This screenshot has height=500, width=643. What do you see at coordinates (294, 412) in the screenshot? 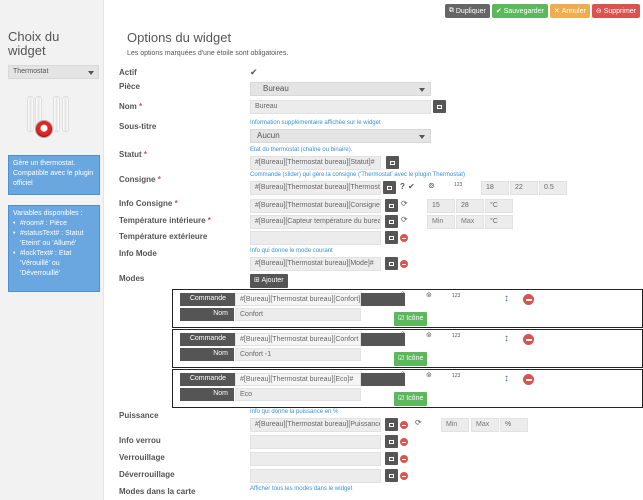
I see `puissance-hint: Info qui donne la puissance en %` at bounding box center [294, 412].